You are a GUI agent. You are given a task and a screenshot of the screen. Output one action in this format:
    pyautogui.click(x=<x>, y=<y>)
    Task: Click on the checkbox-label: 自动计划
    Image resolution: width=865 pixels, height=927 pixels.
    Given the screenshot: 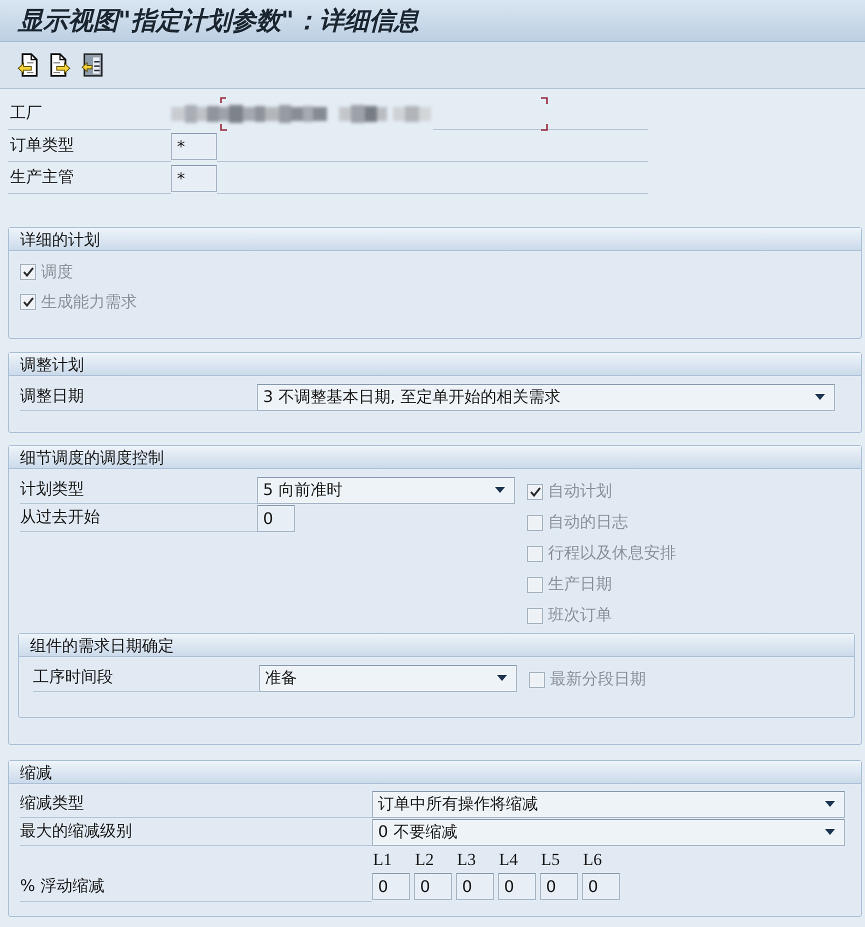 What is the action you would take?
    pyautogui.click(x=580, y=491)
    